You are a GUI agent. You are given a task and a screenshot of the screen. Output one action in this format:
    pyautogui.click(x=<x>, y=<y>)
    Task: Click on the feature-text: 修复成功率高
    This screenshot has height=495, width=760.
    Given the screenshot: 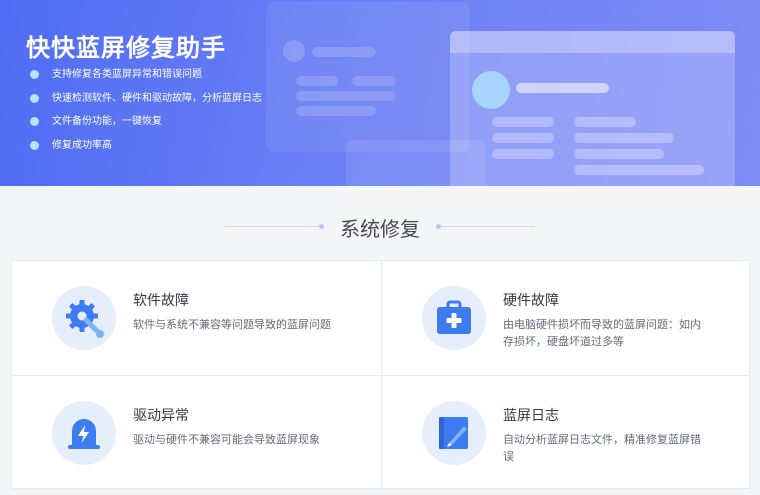 What is the action you would take?
    pyautogui.click(x=82, y=145)
    